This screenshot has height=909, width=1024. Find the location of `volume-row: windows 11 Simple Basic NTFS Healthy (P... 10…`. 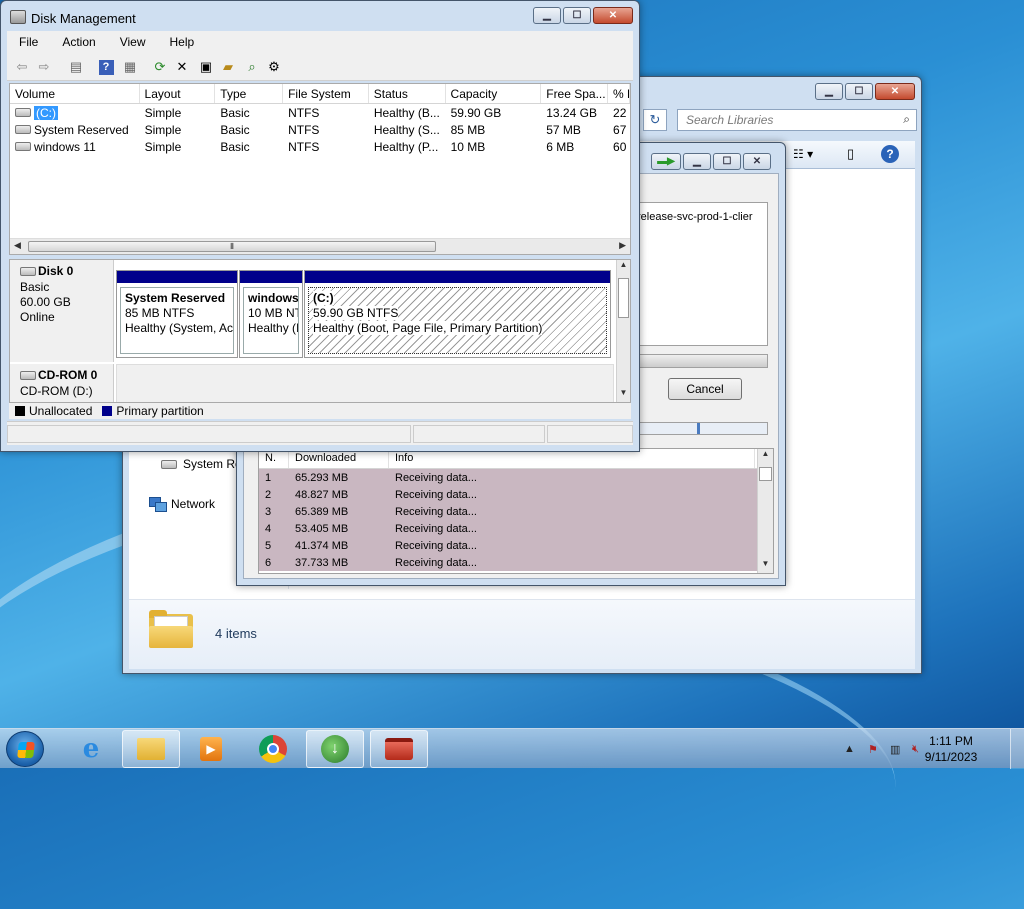

volume-row: windows 11 Simple Basic NTFS Healthy (P... 10… is located at coordinates (320, 146).